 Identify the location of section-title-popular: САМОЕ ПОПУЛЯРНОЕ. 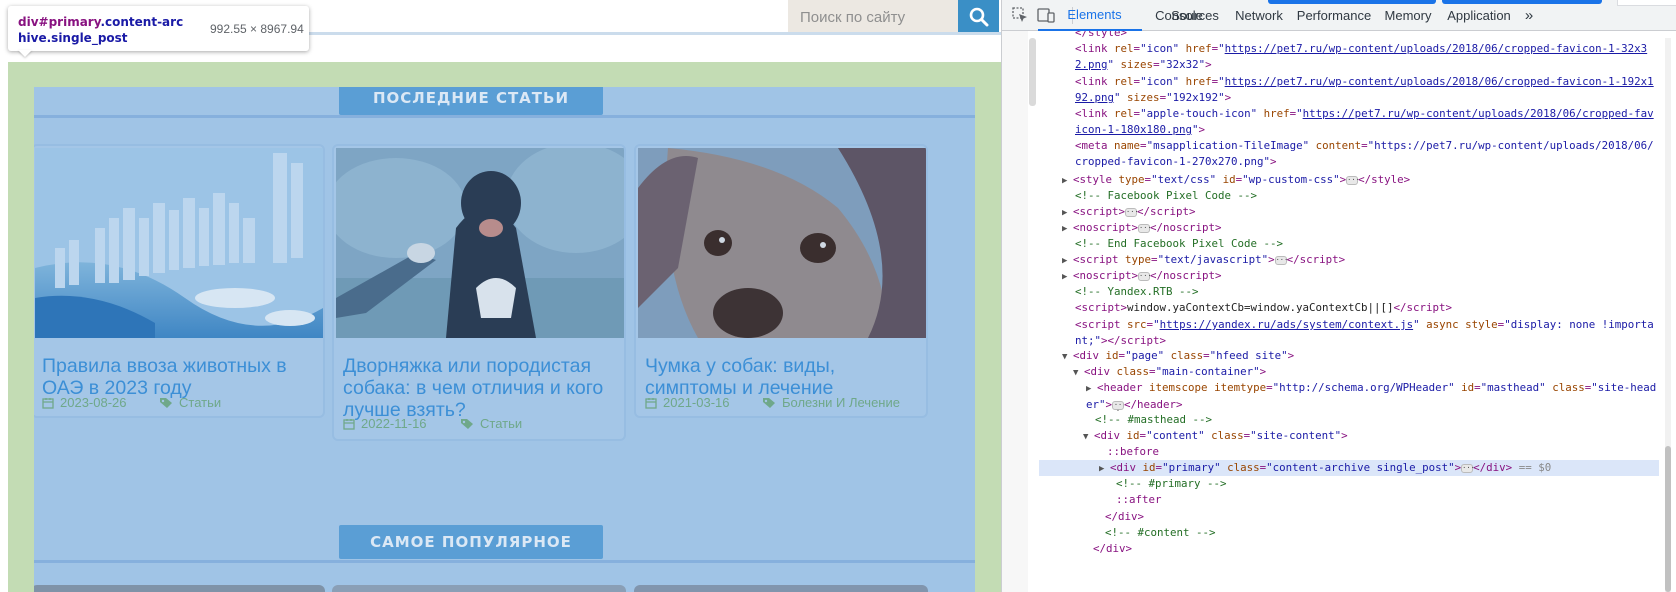
(471, 542).